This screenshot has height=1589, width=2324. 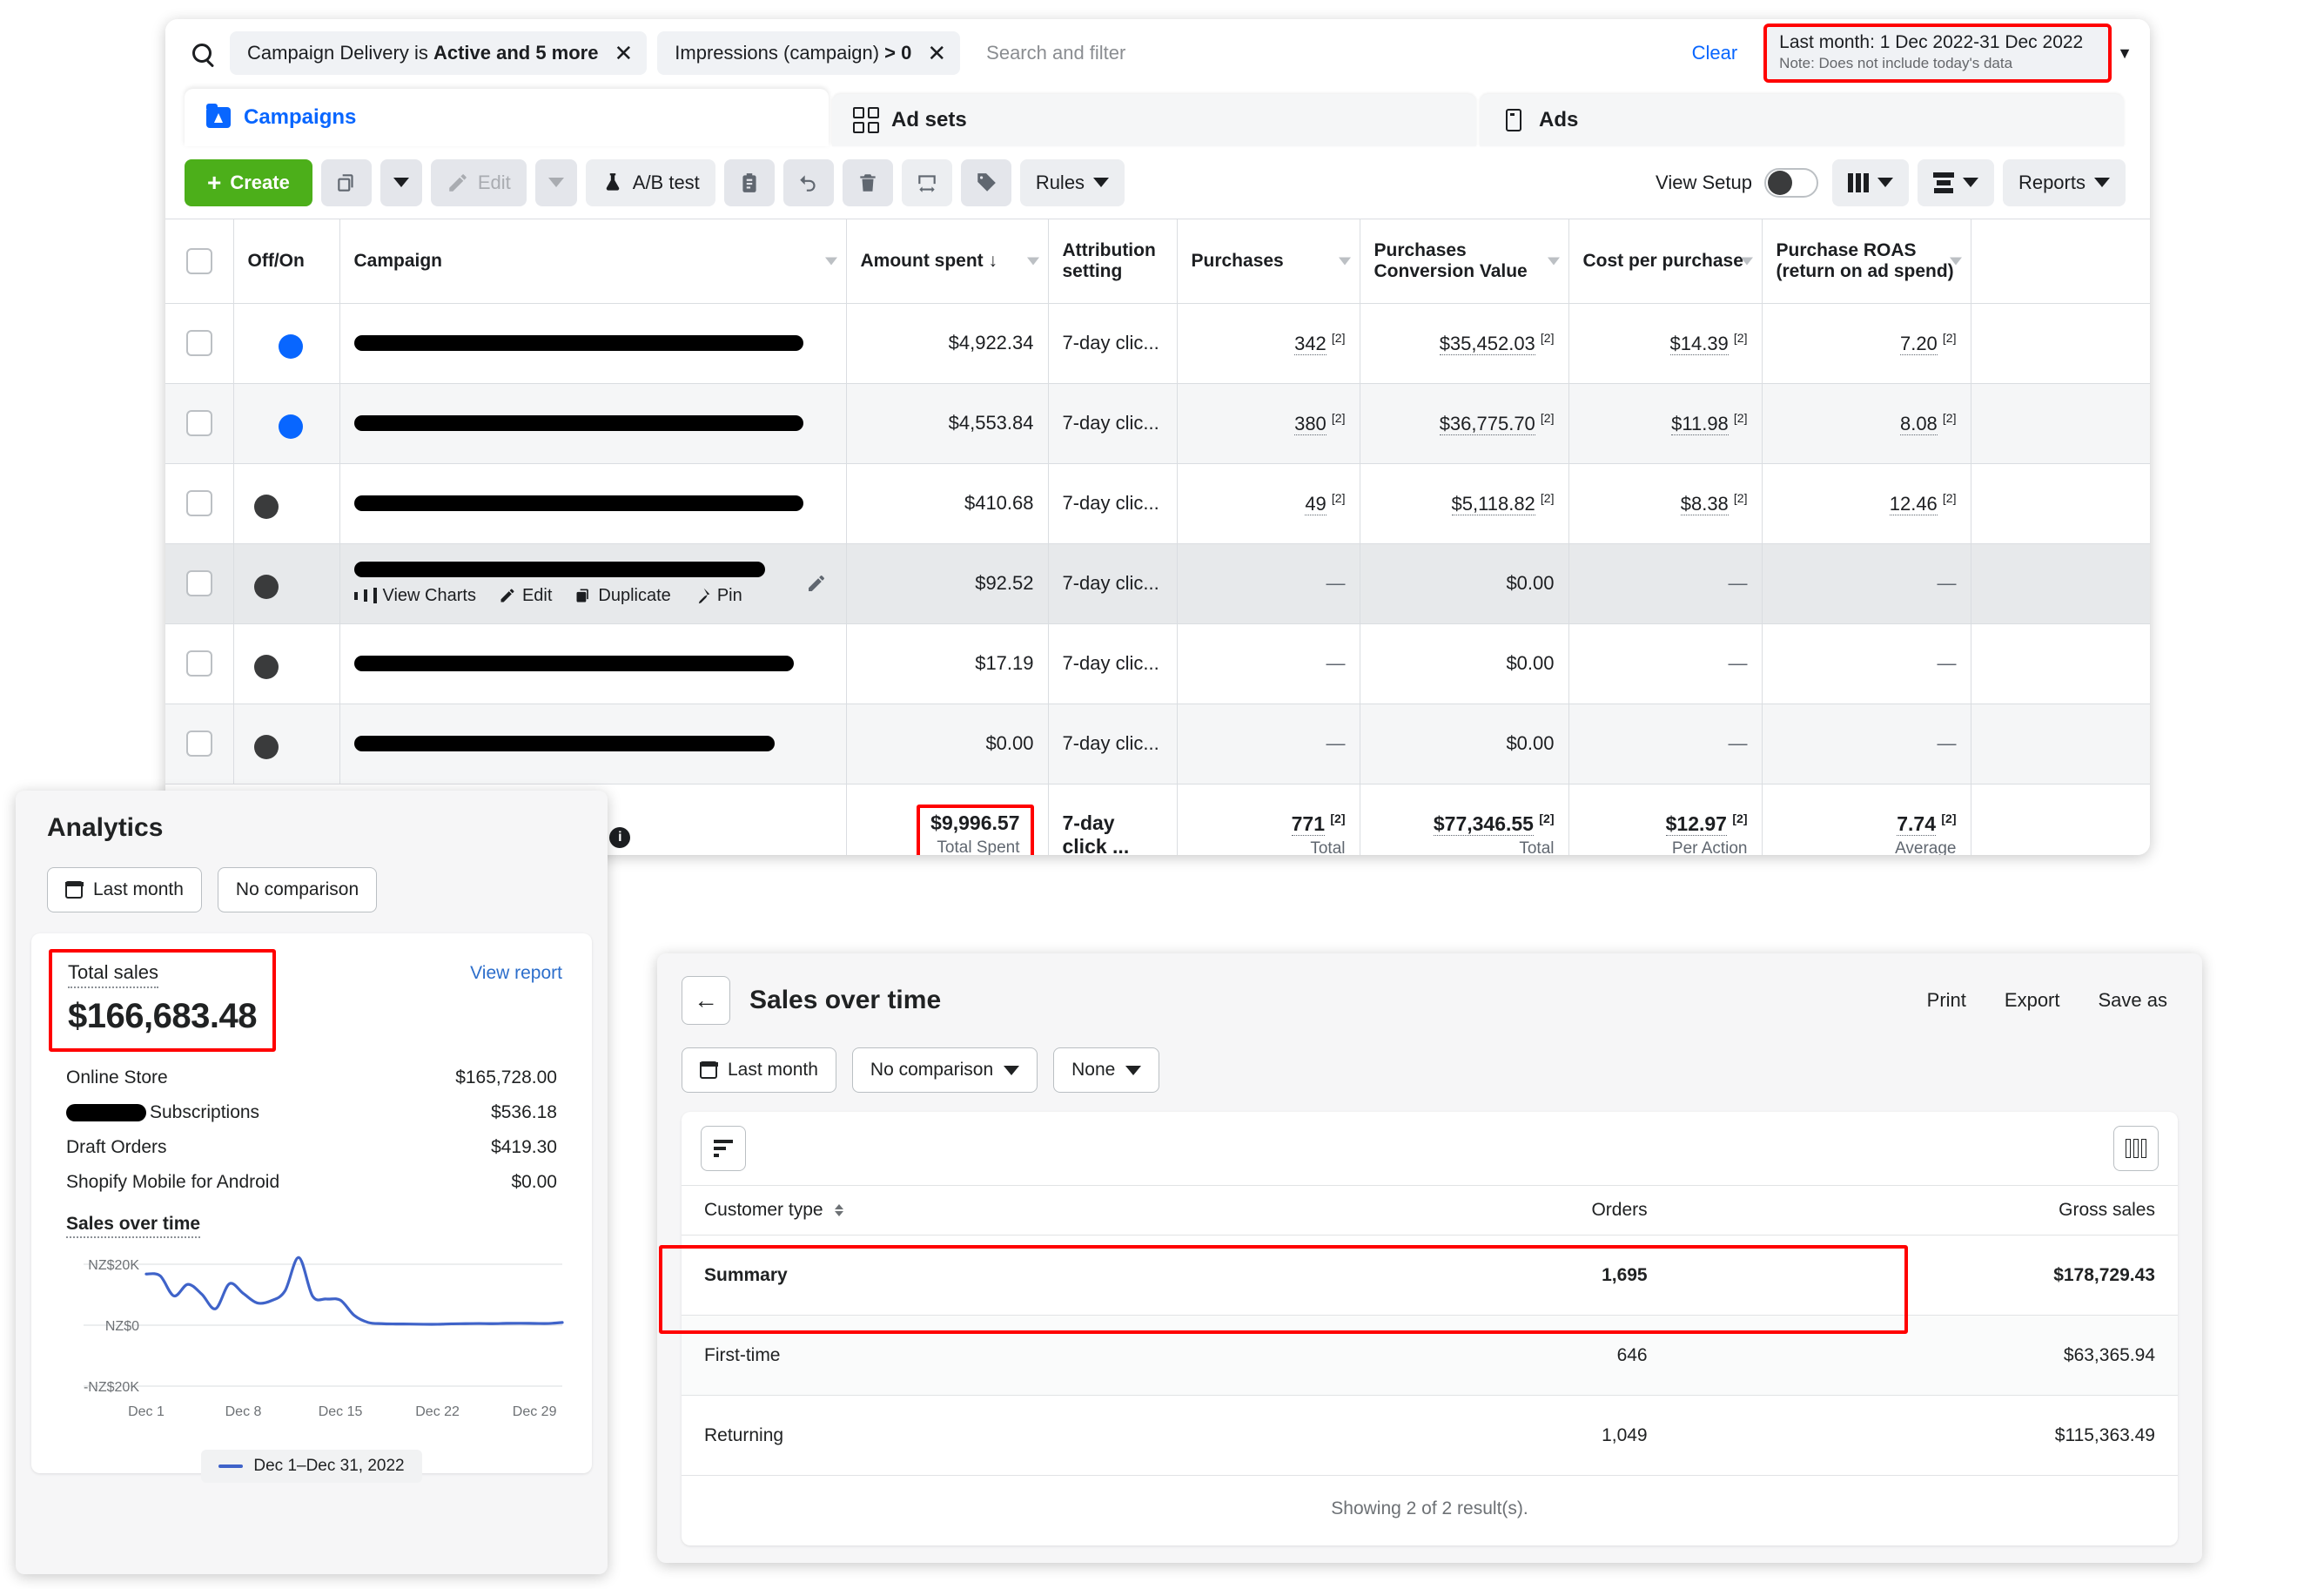 I want to click on filter-chip-impressions: Impressions (campaign) > 0 ✕, so click(x=809, y=53).